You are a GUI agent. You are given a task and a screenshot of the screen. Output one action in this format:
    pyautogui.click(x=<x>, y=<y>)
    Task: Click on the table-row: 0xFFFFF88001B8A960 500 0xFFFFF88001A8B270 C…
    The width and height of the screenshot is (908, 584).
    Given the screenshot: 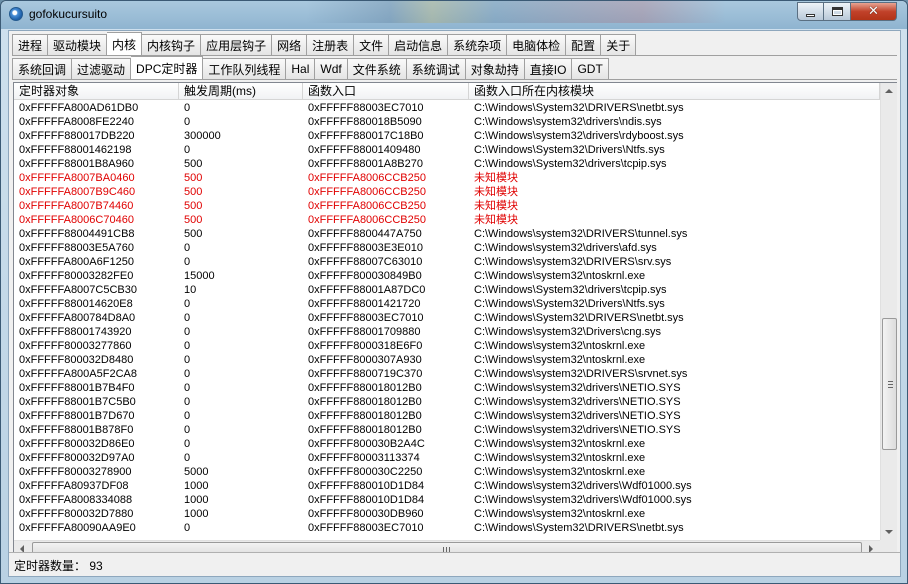 What is the action you would take?
    pyautogui.click(x=447, y=164)
    